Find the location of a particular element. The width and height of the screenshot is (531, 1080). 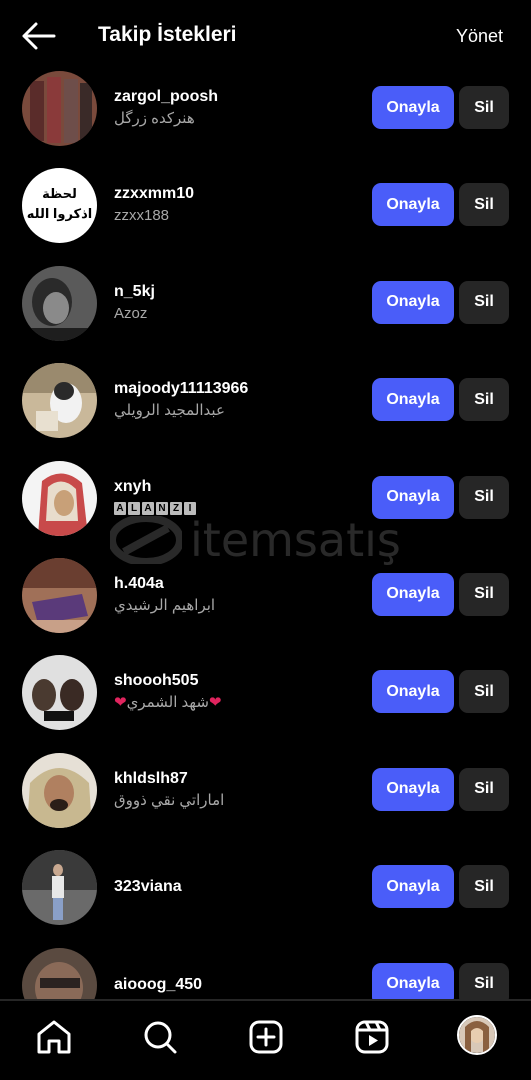

request-row: shoooh505 ❤شهد الشمري❤ Onayla Sil is located at coordinates (265, 691).